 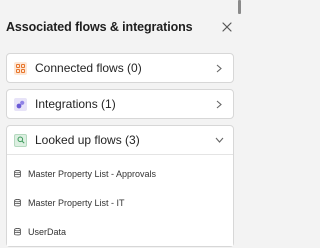 I want to click on connected-flows-icon, so click(x=20, y=68).